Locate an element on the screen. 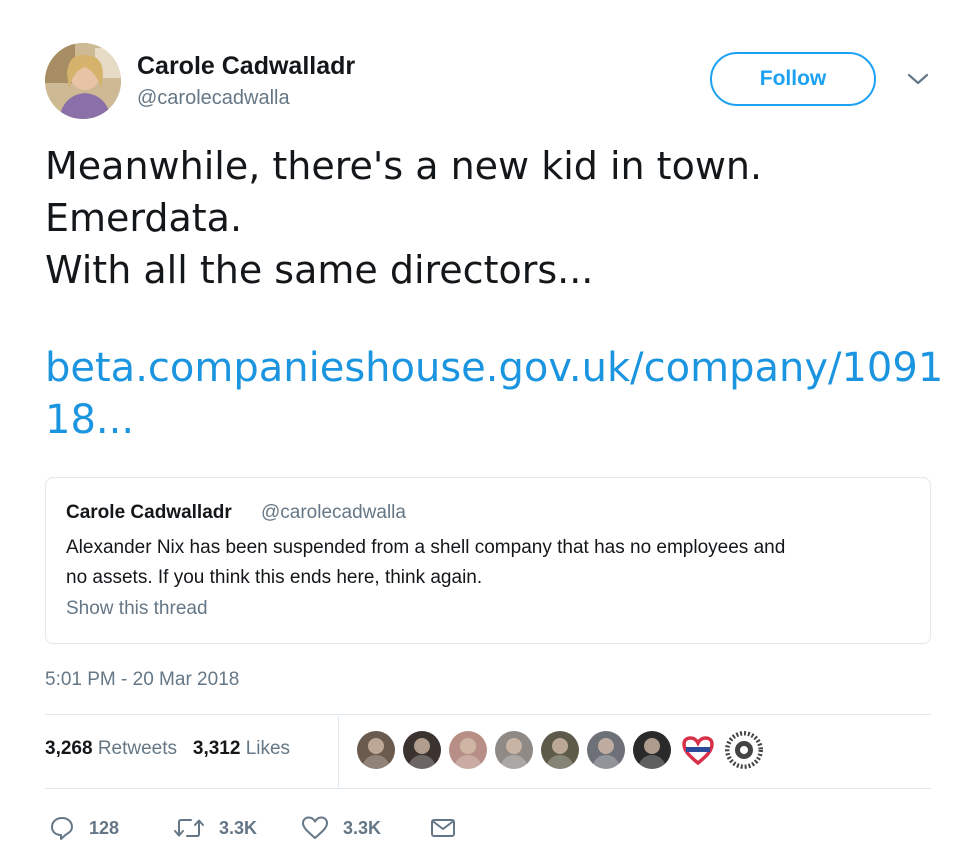 This screenshot has width=980, height=863. direct-message-button is located at coordinates (443, 828).